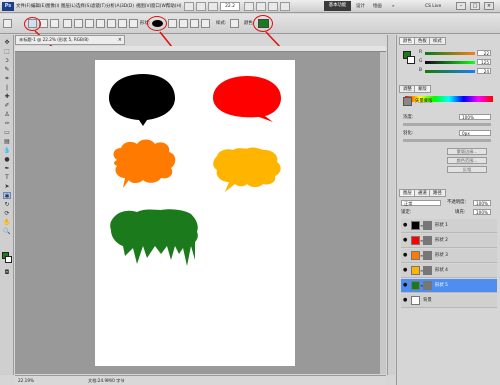  What do you see at coordinates (89, 23) in the screenshot?
I see `rectangle-tool-icon` at bounding box center [89, 23].